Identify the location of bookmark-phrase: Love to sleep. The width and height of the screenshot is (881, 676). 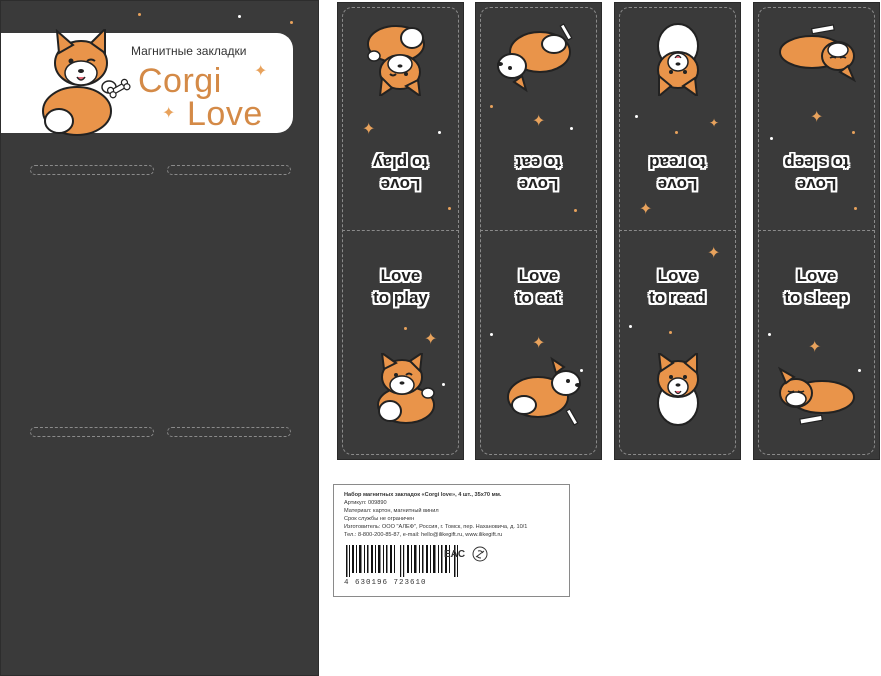
(816, 287).